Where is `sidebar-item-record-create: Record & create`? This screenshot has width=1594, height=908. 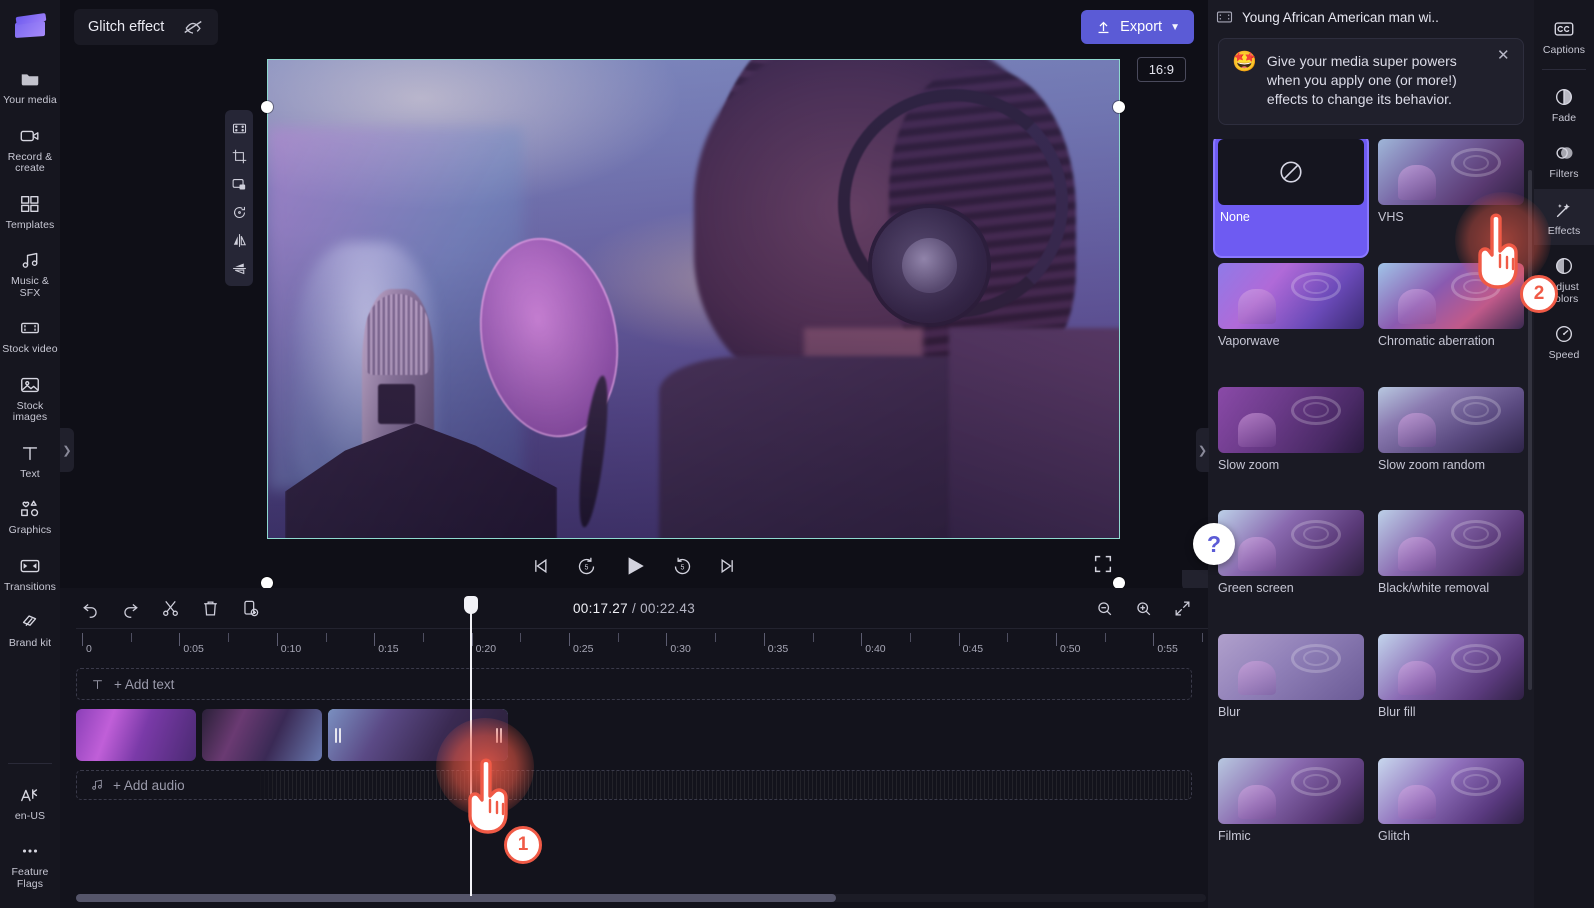
sidebar-item-record-create: Record & create is located at coordinates (30, 149).